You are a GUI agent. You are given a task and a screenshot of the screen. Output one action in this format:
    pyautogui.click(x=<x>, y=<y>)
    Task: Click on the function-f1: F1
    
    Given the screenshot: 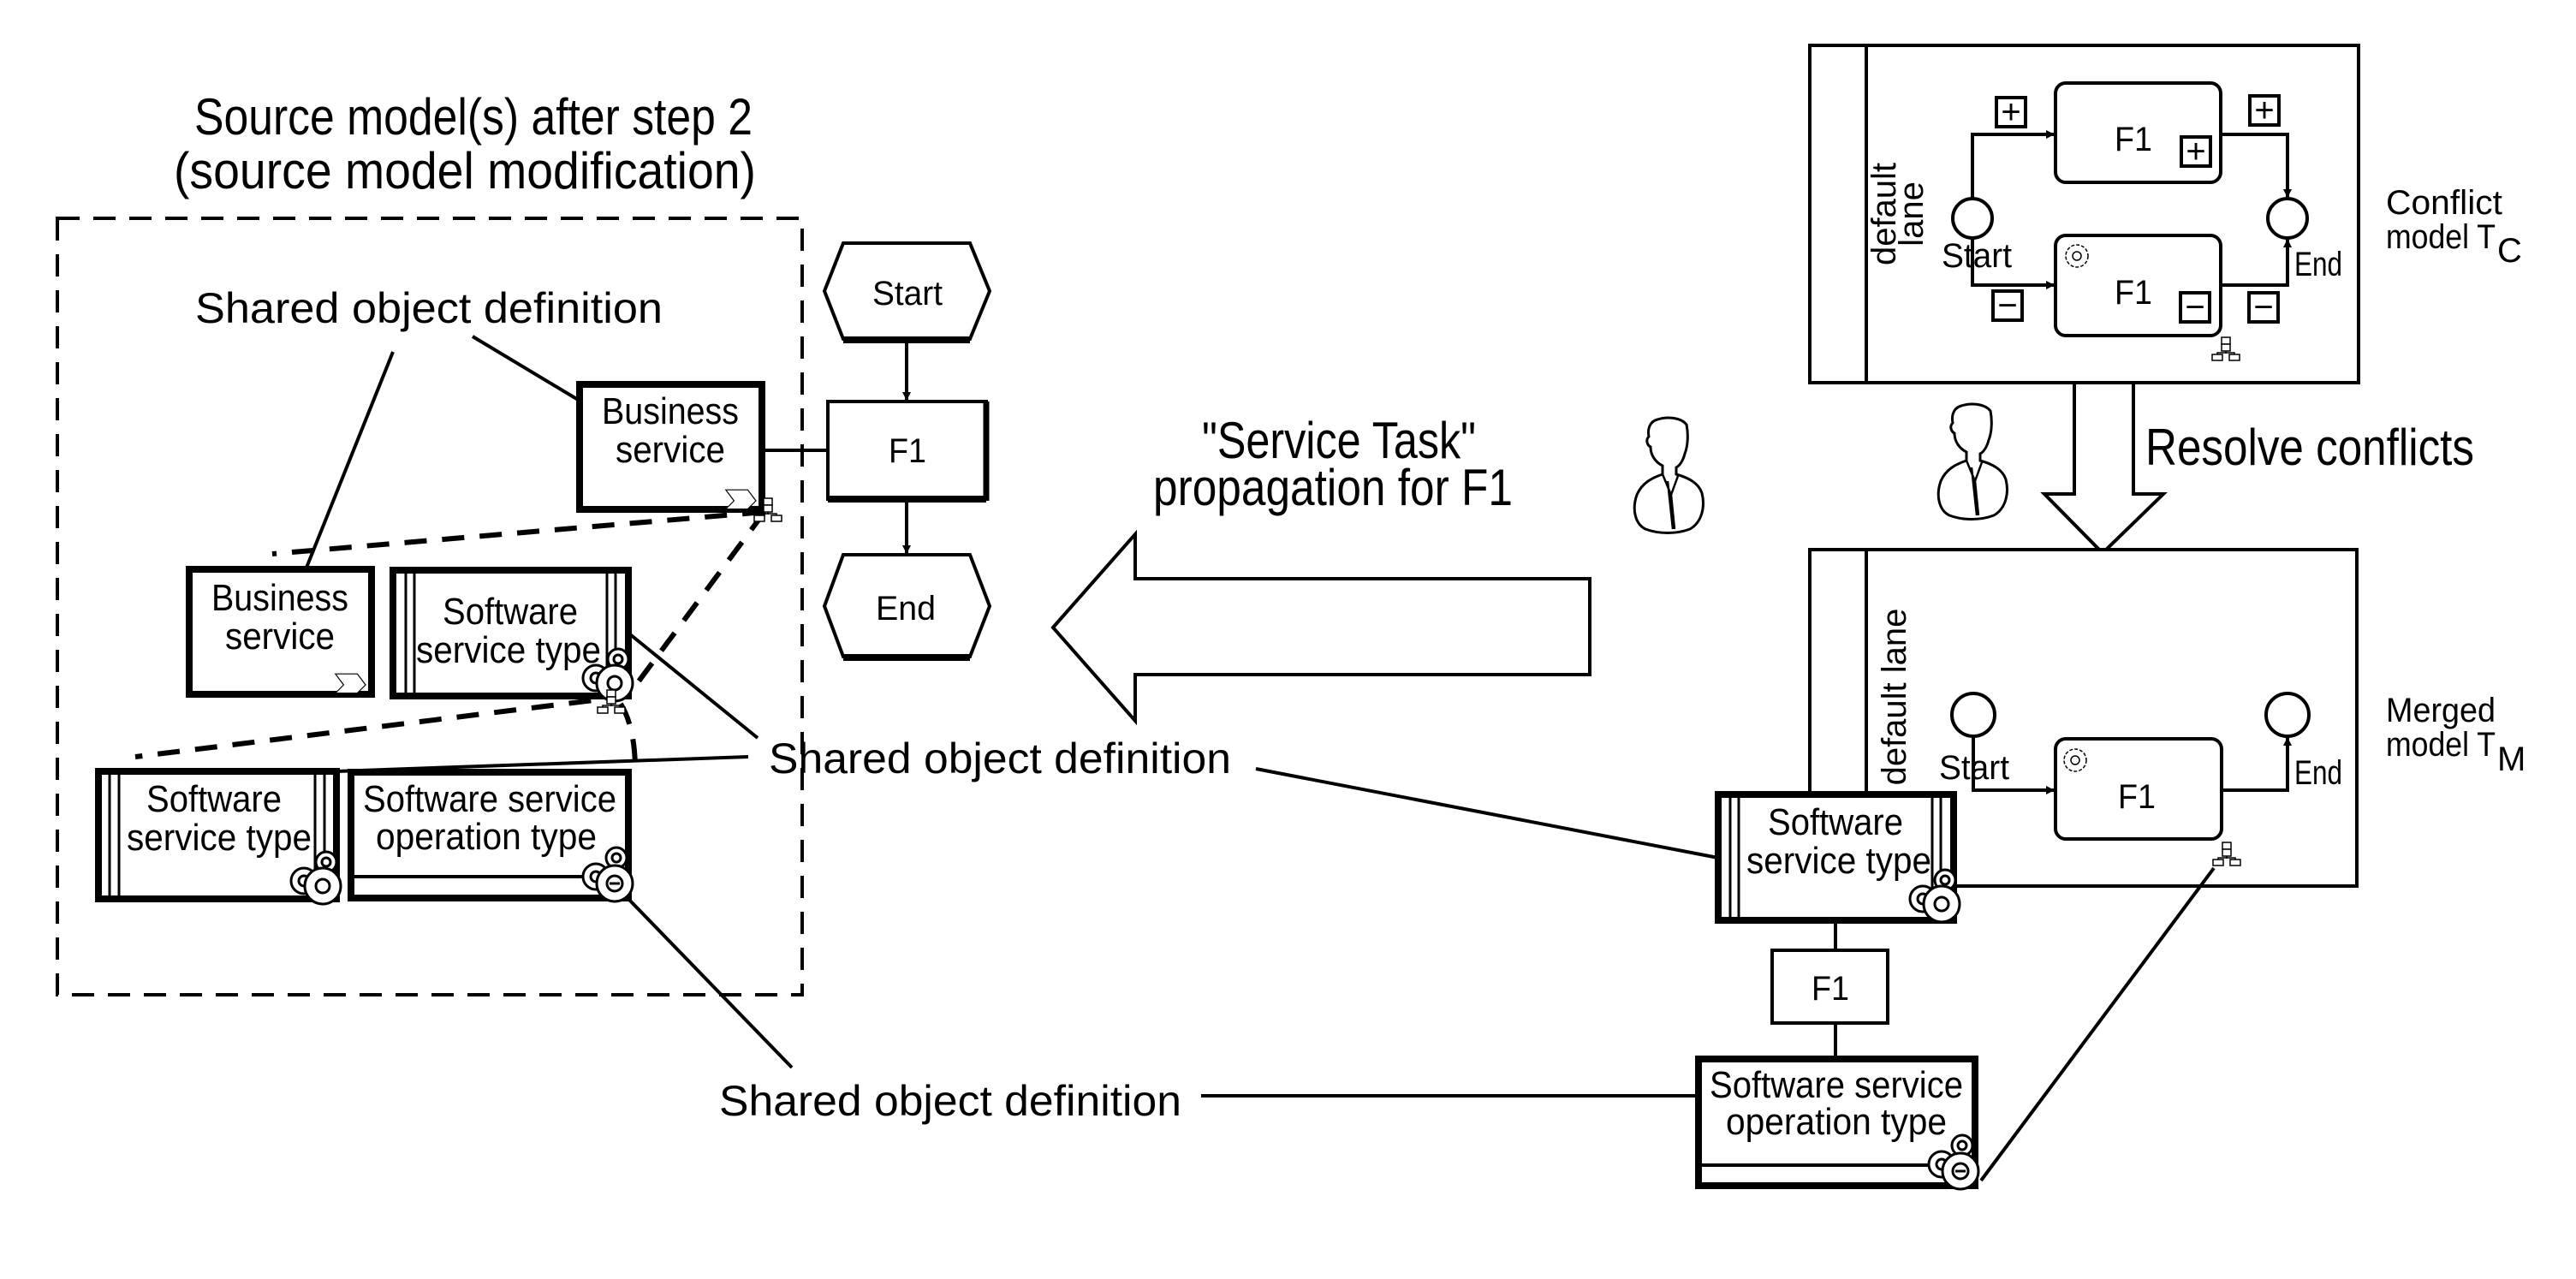 What is the action you would take?
    pyautogui.click(x=908, y=451)
    